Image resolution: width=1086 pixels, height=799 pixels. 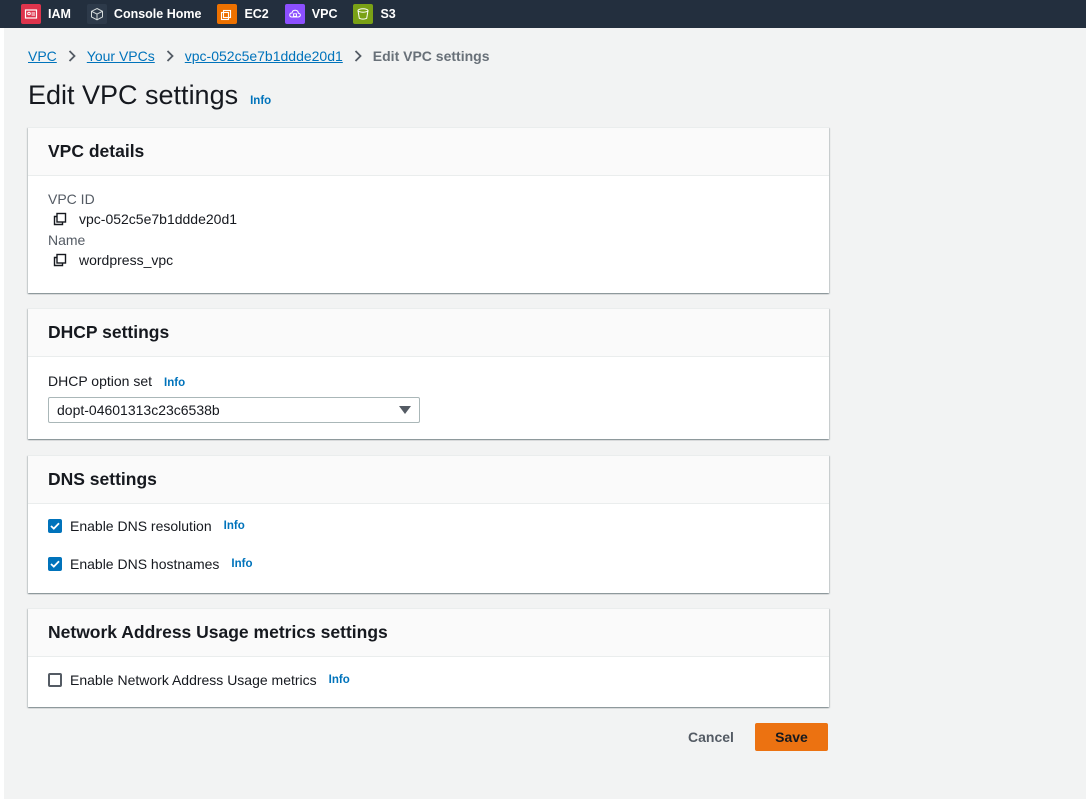 What do you see at coordinates (428, 381) in the screenshot?
I see `dhcp-option-set-label: DHCP option set Info` at bounding box center [428, 381].